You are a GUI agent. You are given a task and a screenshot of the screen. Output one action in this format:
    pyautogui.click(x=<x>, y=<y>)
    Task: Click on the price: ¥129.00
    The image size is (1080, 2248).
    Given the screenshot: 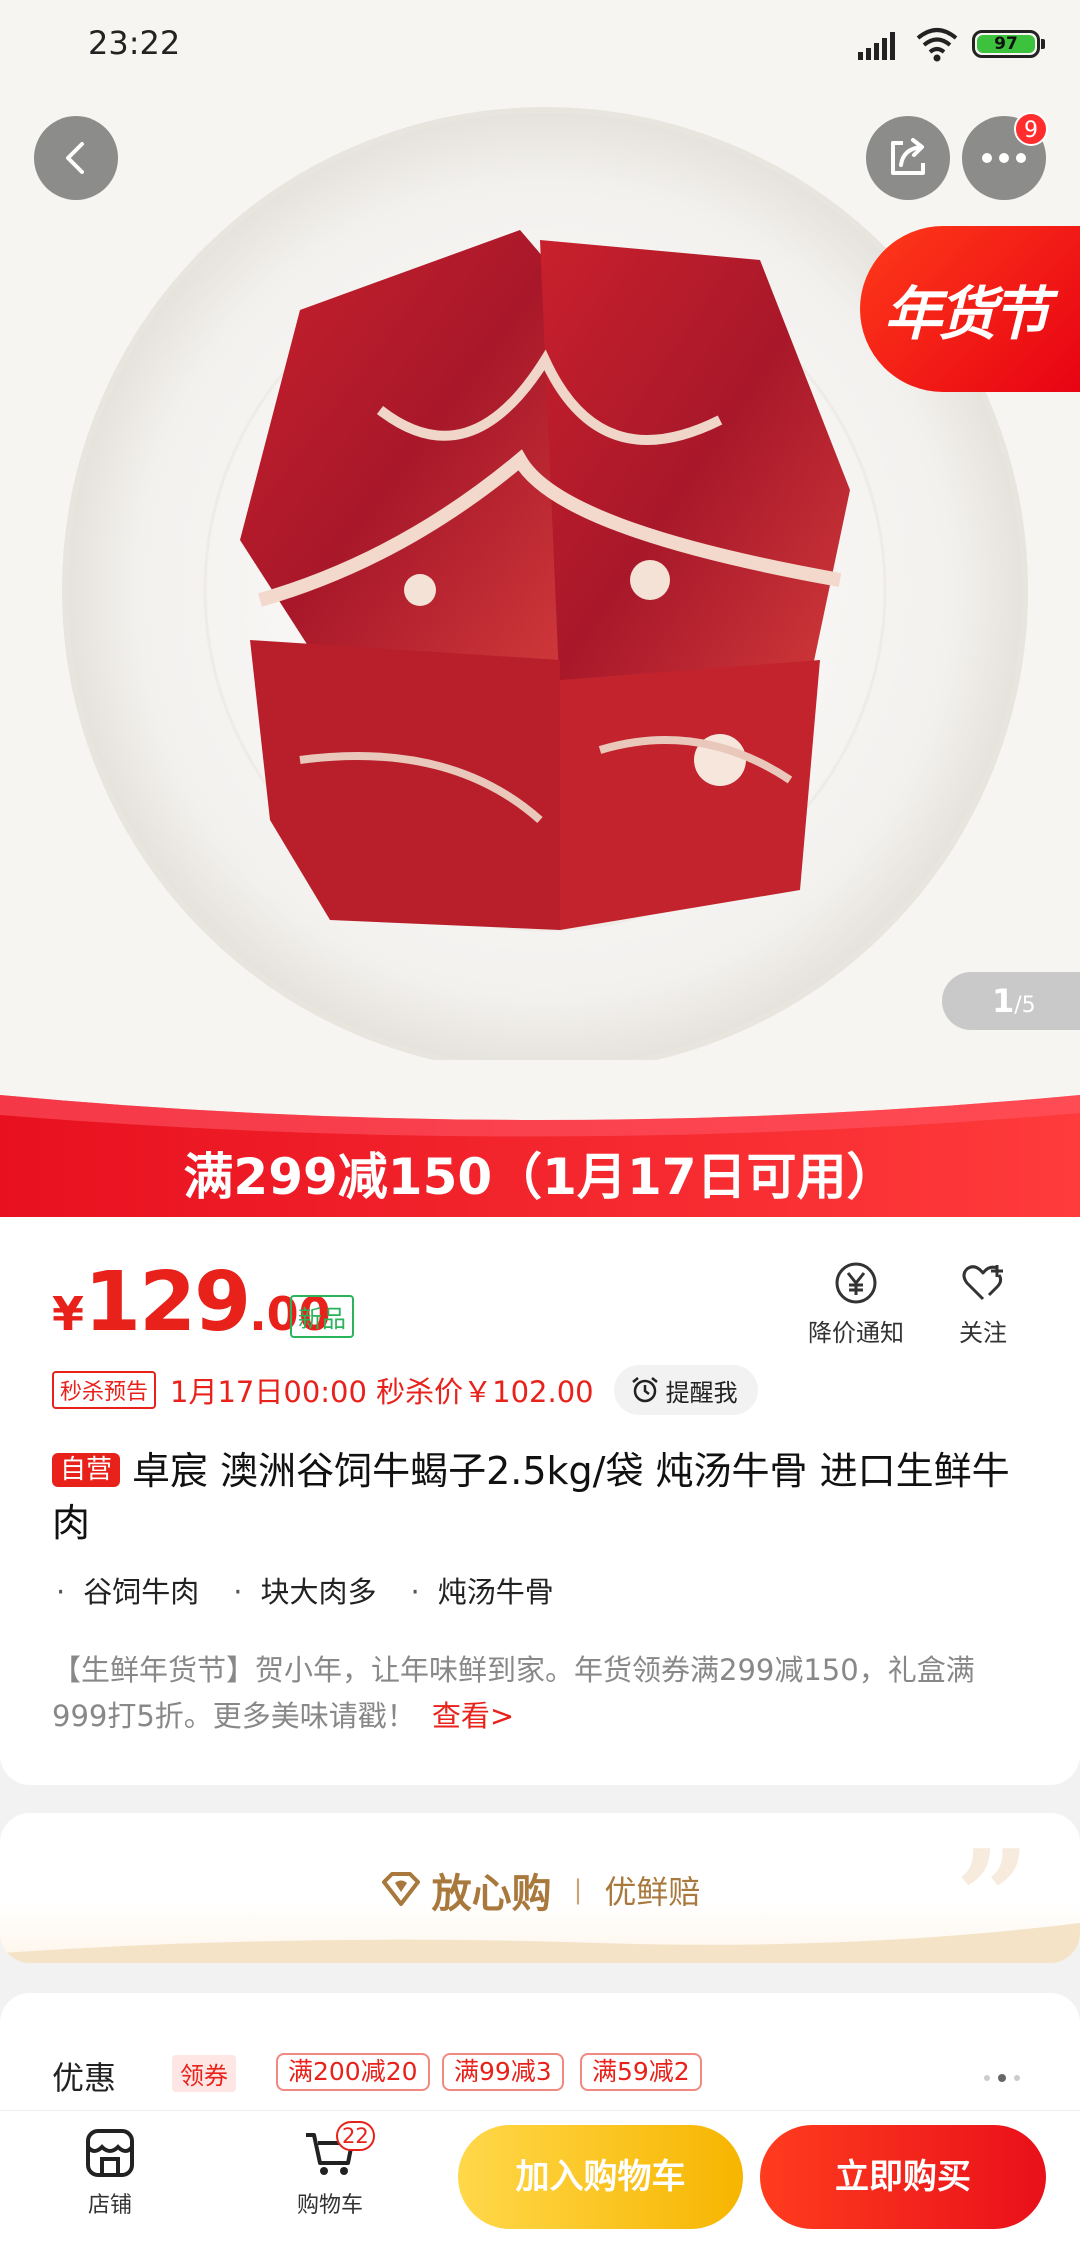 What is the action you would take?
    pyautogui.click(x=191, y=1302)
    